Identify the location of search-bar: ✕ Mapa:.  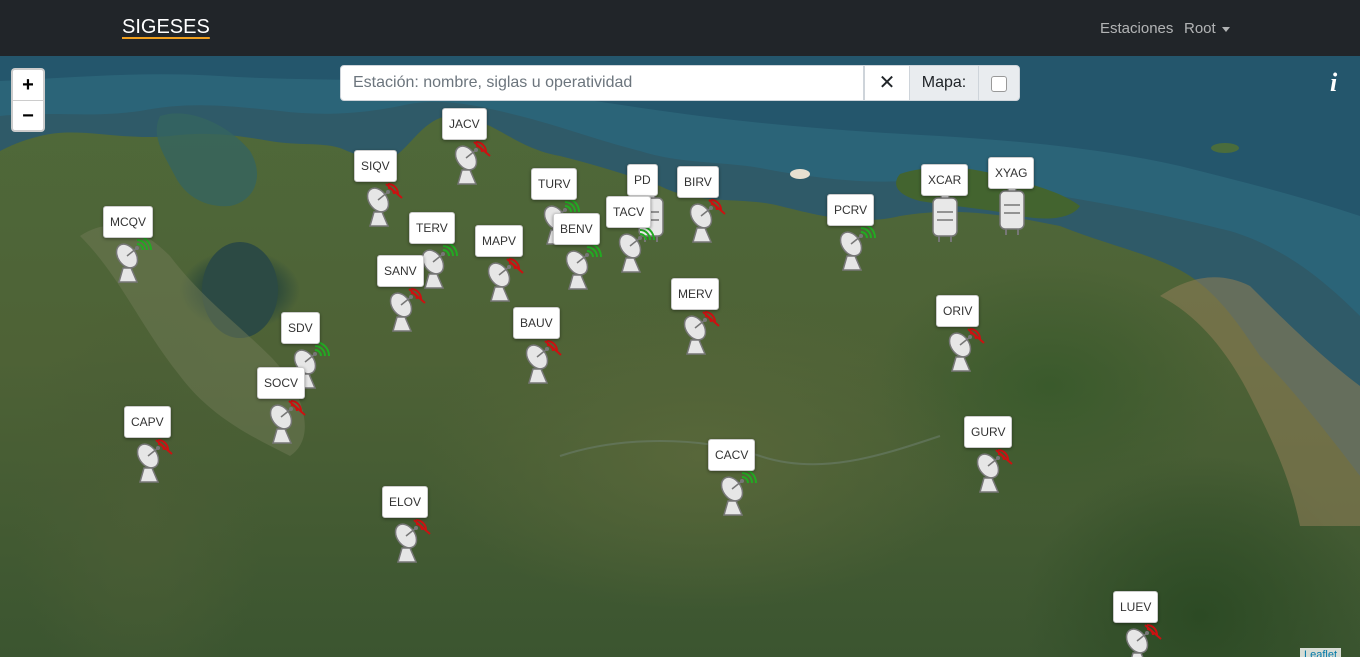
(680, 84).